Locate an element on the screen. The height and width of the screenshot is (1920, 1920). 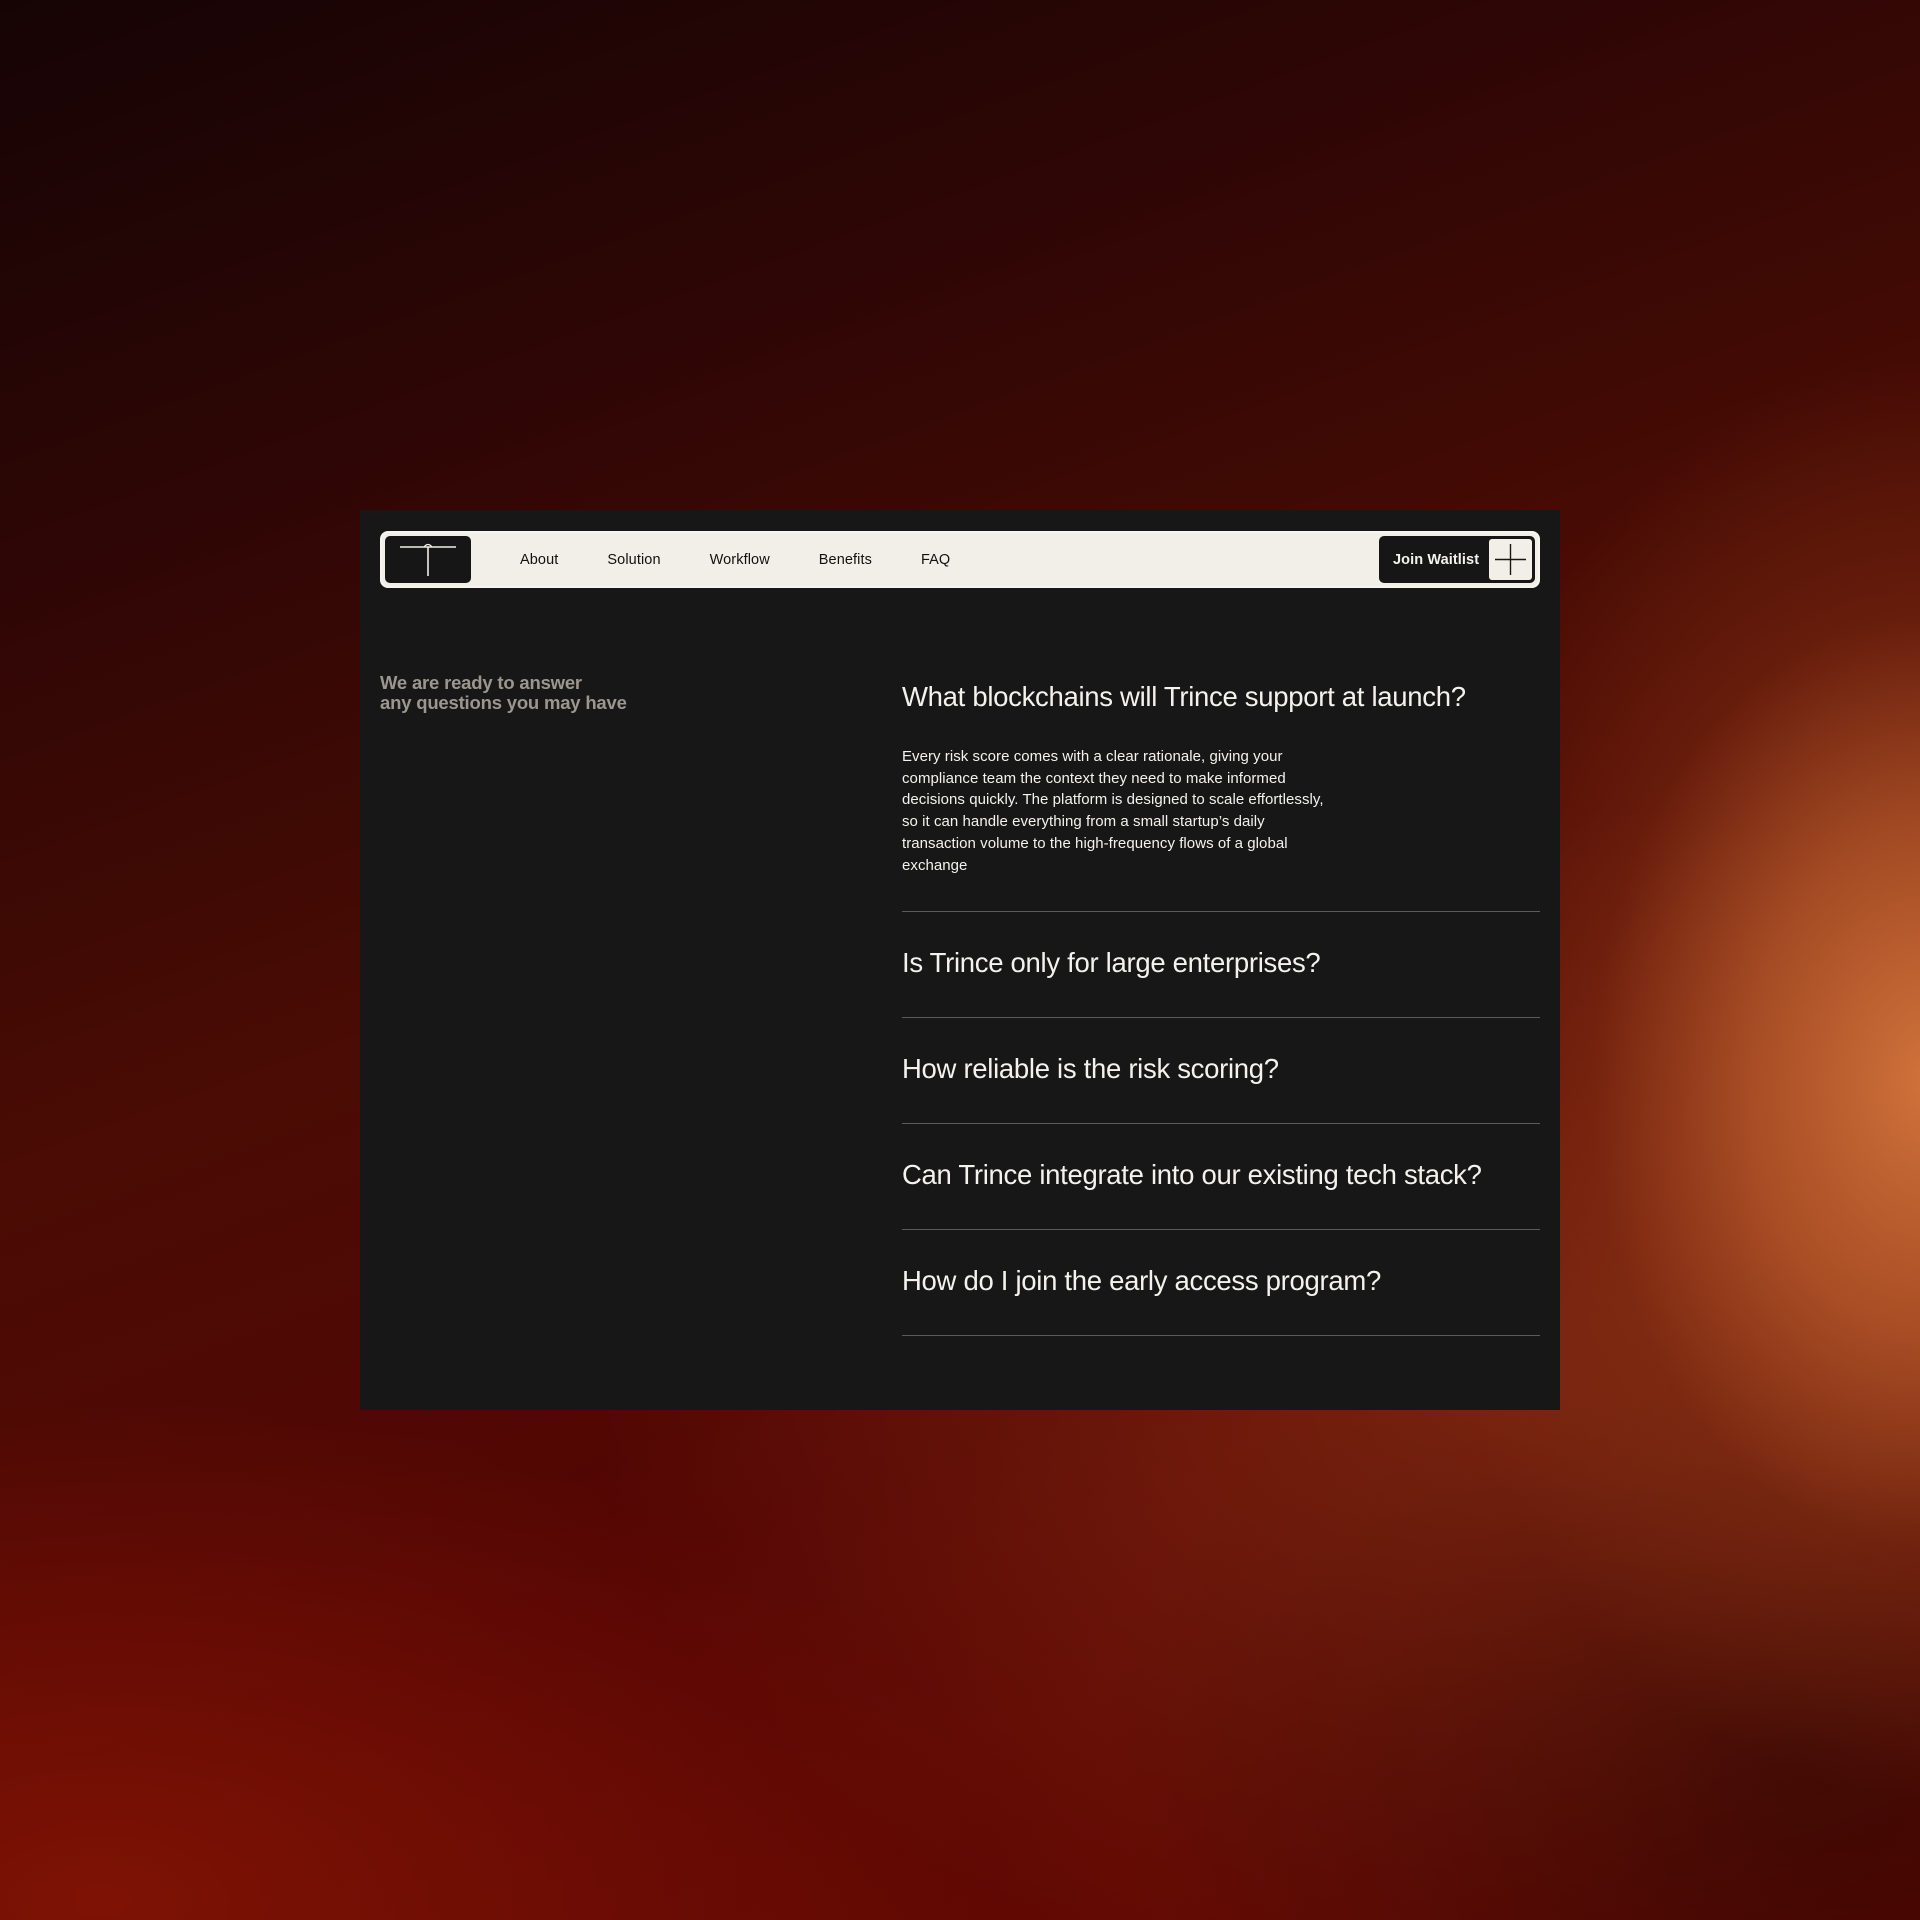
nav-links: About Solution Workflow Benefits FAQ is located at coordinates (759, 559).